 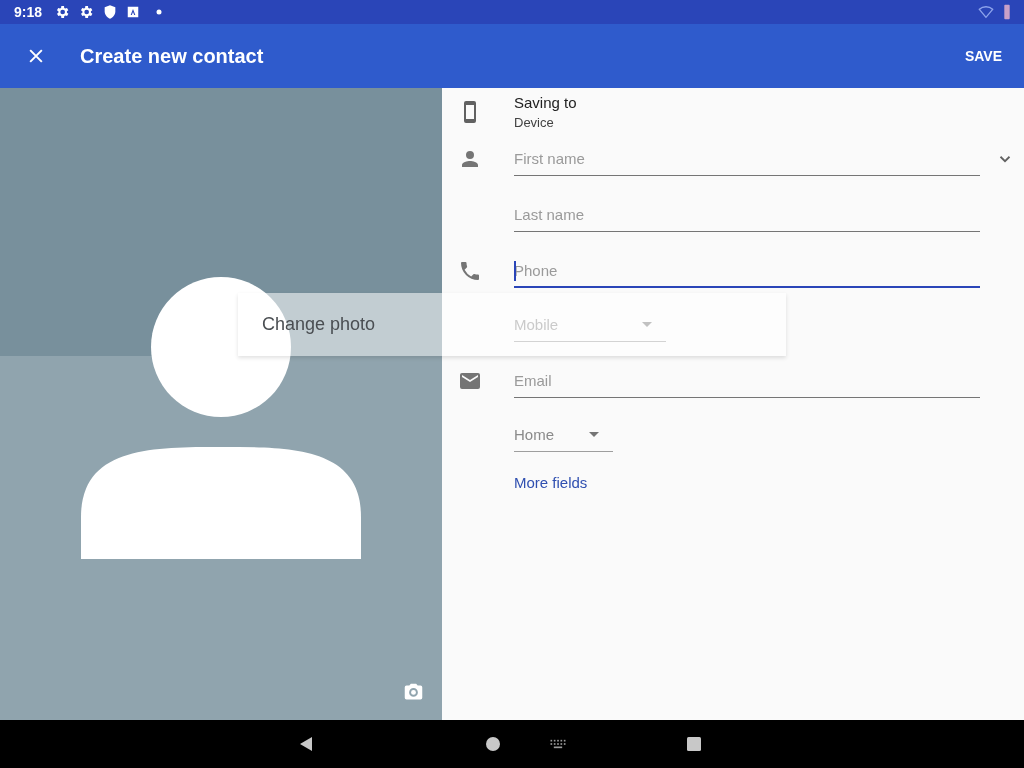 I want to click on home-icon, so click(x=493, y=744).